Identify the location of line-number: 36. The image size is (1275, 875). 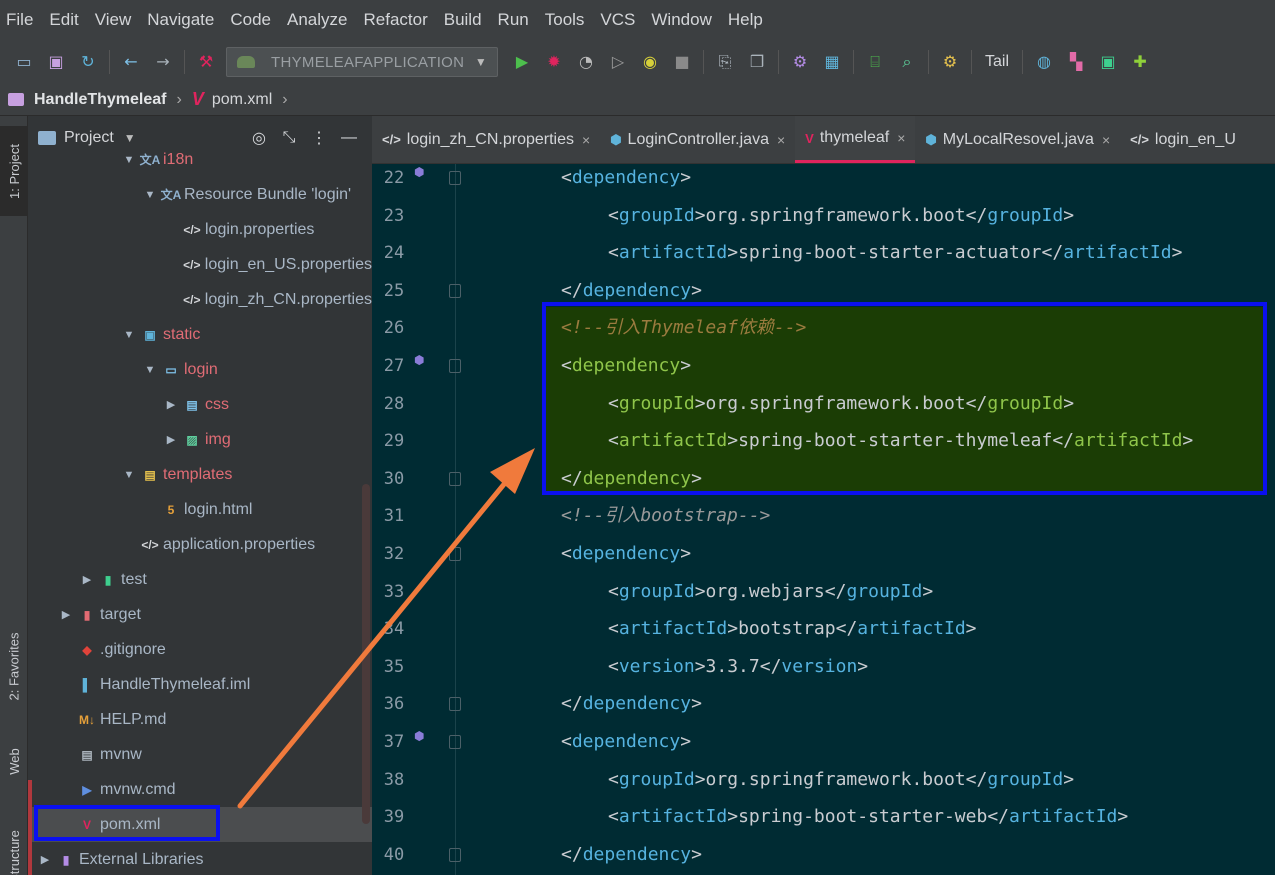
(394, 704).